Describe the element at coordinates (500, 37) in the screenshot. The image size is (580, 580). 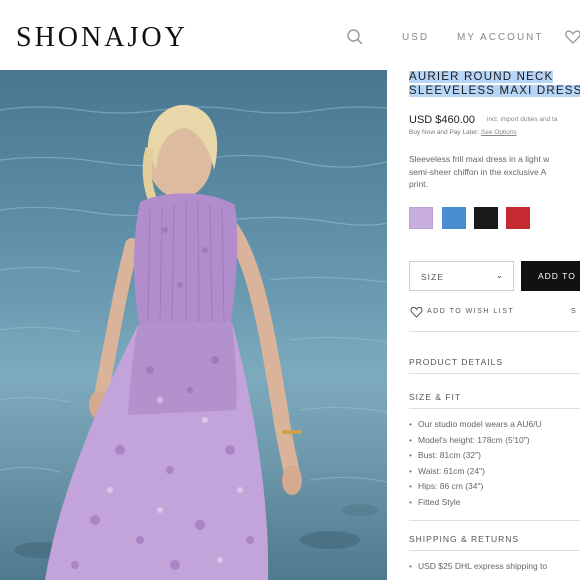
I see `my-account-link: MY ACCOUNT` at that location.